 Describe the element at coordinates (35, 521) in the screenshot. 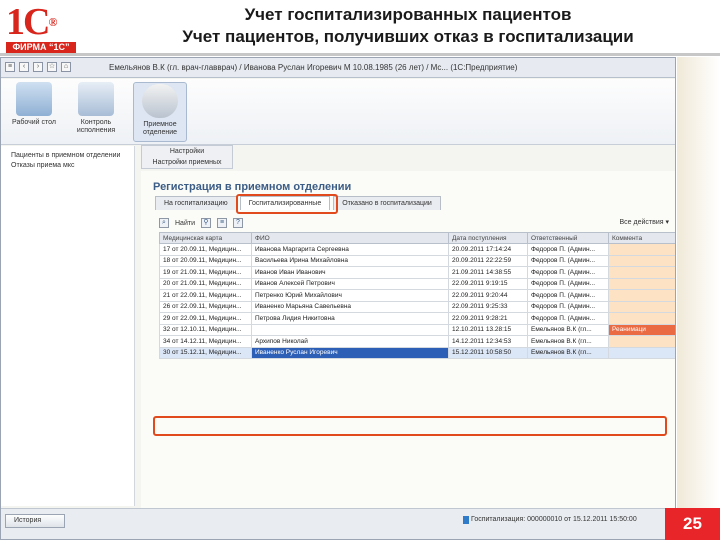

I see `history-button: История` at that location.